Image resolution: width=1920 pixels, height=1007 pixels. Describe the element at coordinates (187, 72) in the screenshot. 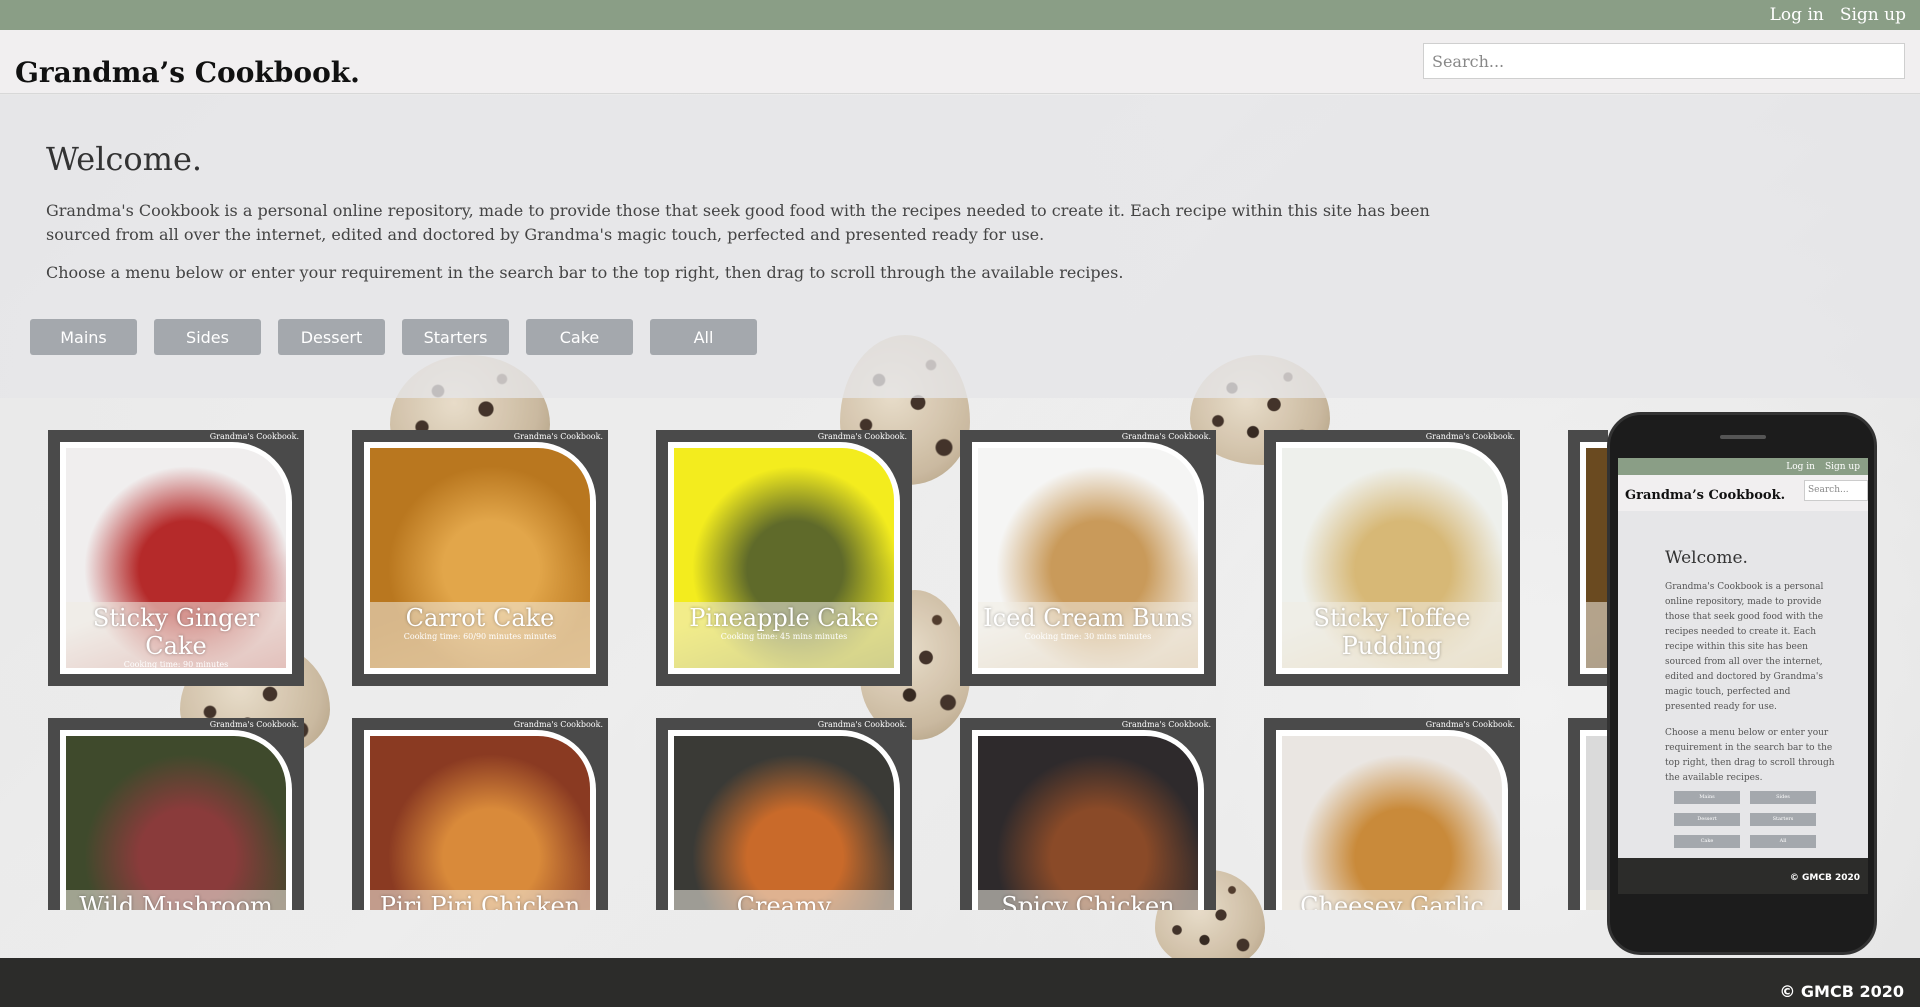

I see `site-brand: Grandma’s Cookbook.` at that location.